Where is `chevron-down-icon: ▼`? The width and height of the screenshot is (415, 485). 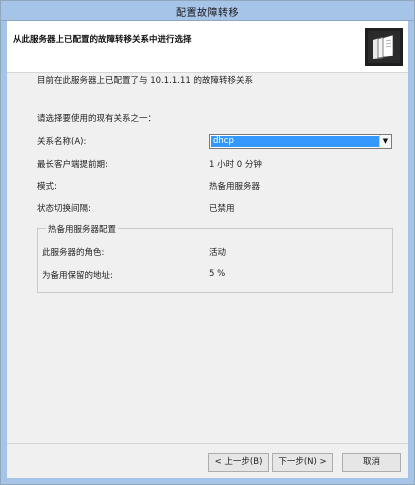
chevron-down-icon: ▼ is located at coordinates (385, 141).